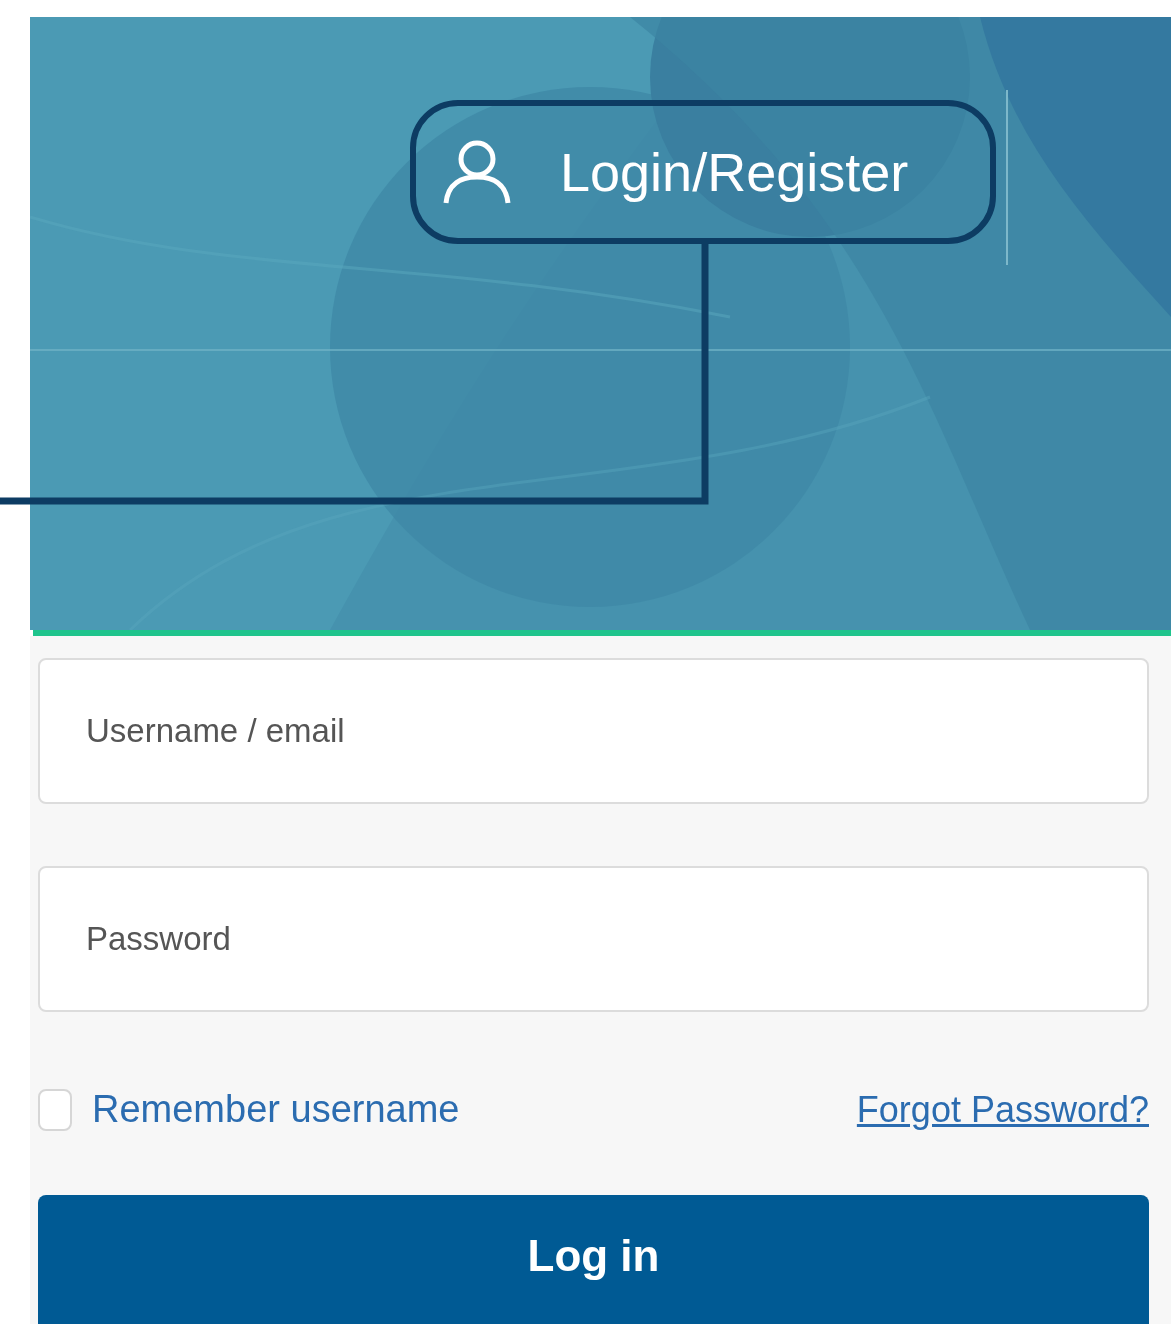  What do you see at coordinates (477, 172) in the screenshot?
I see `user-icon` at bounding box center [477, 172].